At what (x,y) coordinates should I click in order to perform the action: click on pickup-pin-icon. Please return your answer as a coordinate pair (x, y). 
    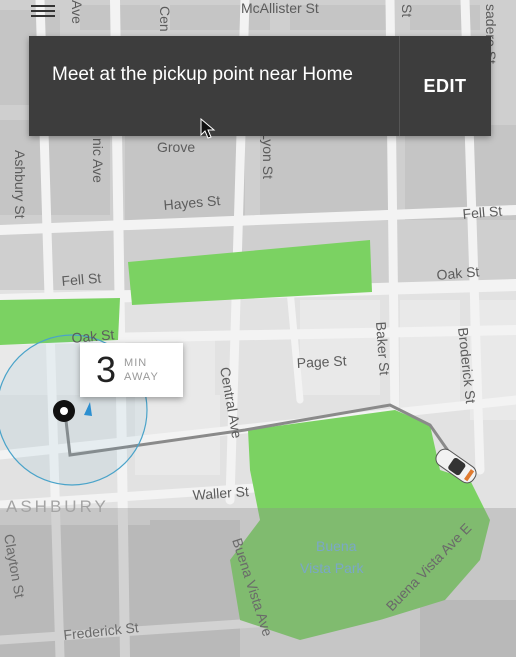
    Looking at the image, I should click on (64, 411).